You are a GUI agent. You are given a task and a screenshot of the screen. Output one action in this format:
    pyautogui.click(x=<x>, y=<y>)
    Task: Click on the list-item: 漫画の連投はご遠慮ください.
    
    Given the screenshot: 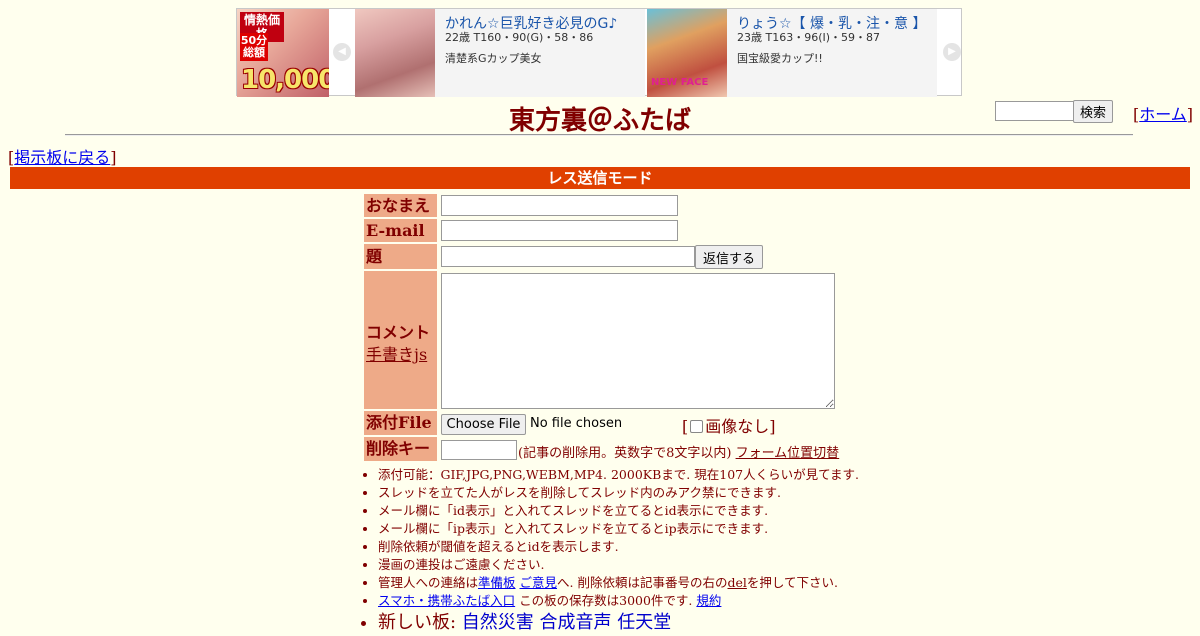 What is the action you would take?
    pyautogui.click(x=618, y=565)
    